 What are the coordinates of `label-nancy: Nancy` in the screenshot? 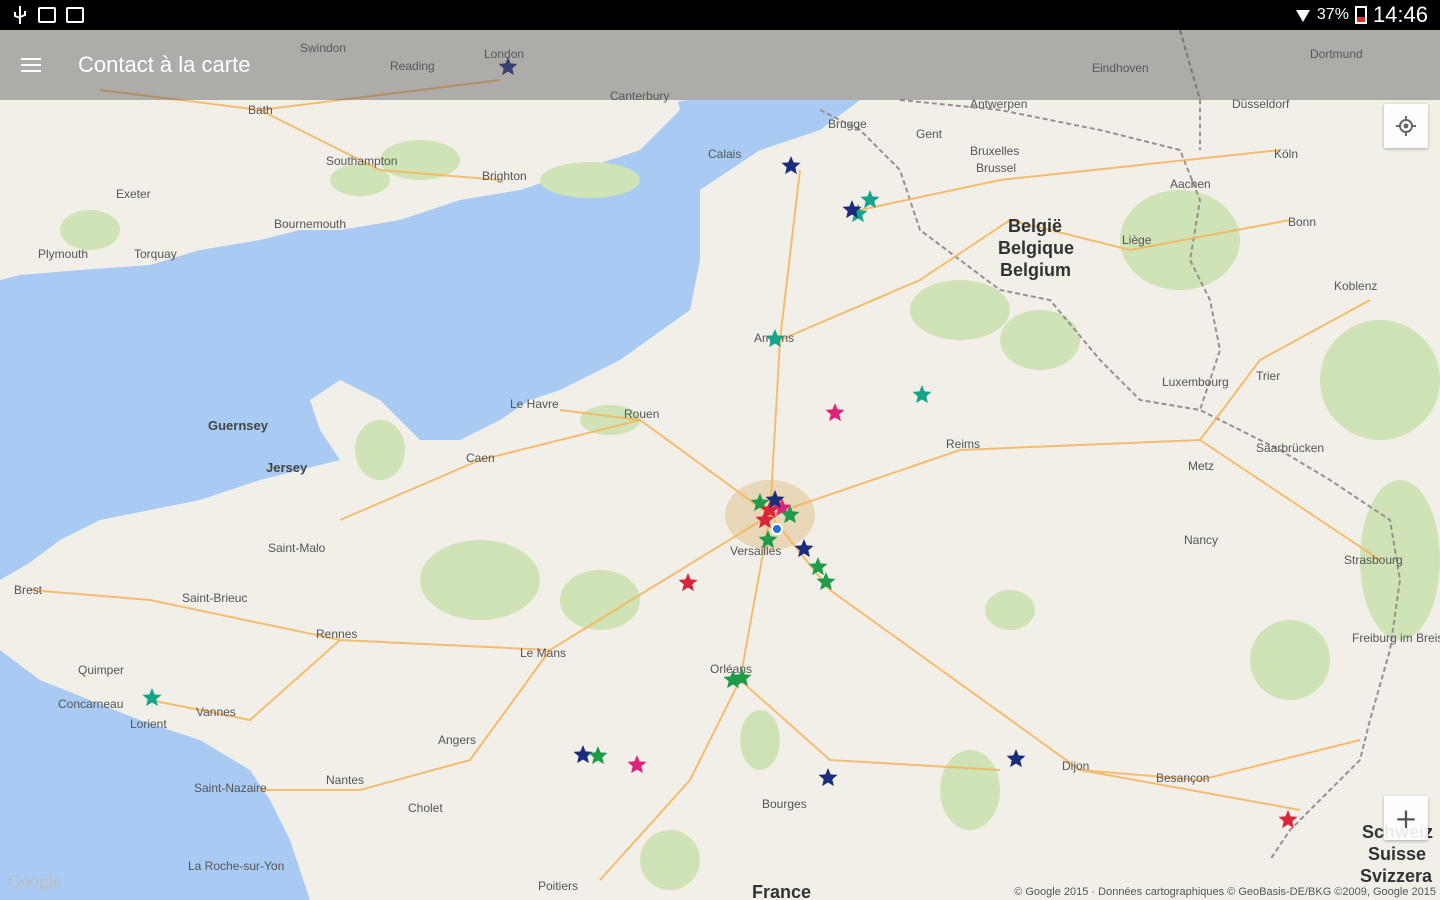 It's located at (1201, 540).